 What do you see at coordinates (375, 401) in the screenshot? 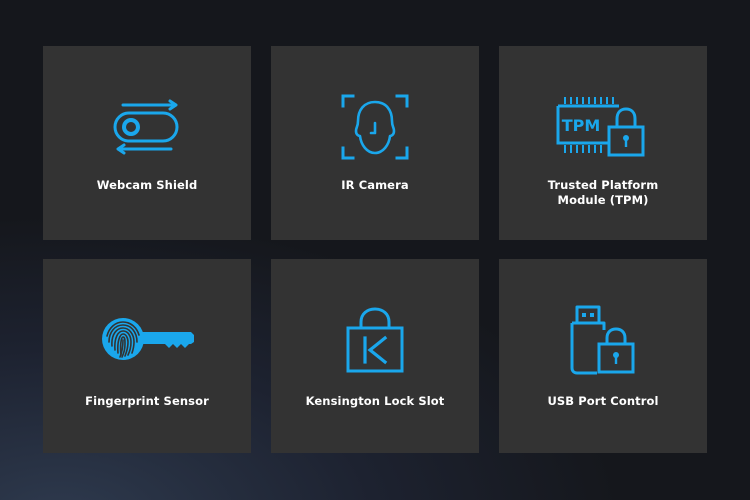
I see `feature-label: Kensington Lock Slot` at bounding box center [375, 401].